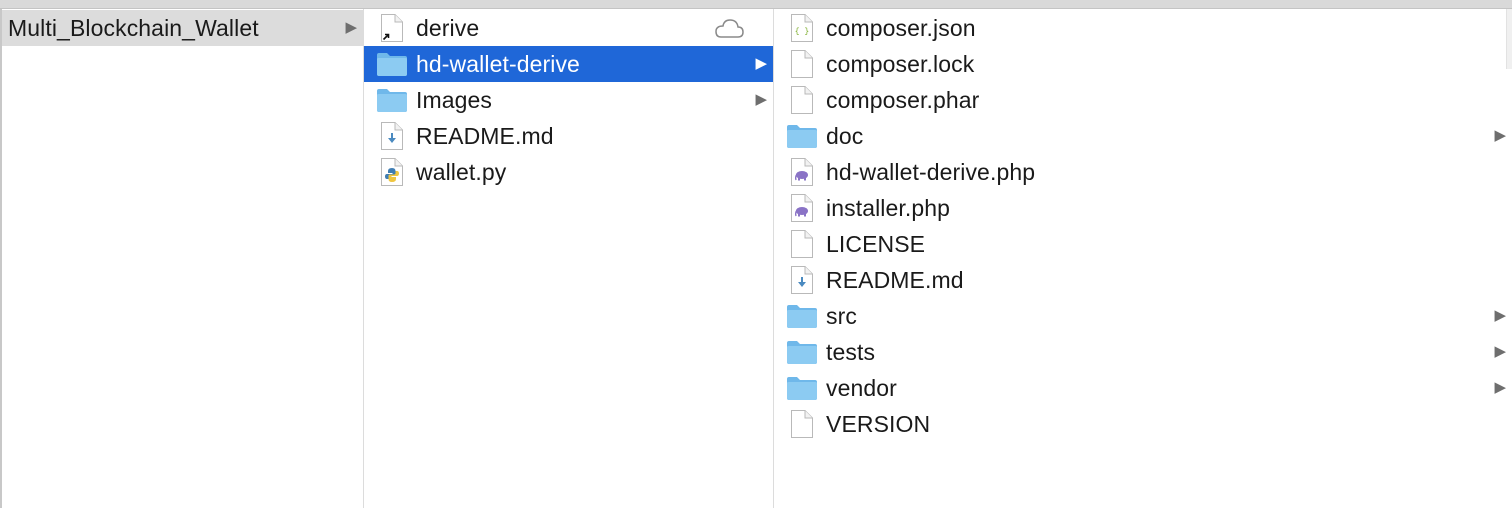 This screenshot has height=508, width=1512. I want to click on python-file-icon, so click(392, 172).